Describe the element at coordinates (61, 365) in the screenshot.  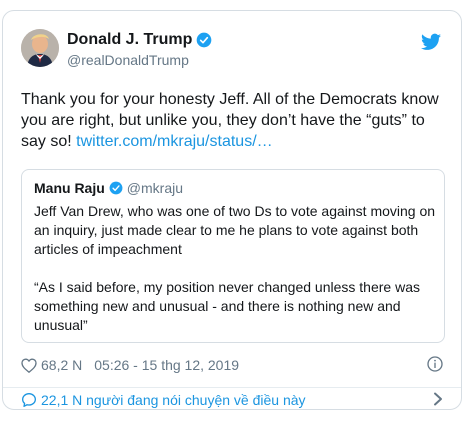
I see `like-count: 68,2 N` at that location.